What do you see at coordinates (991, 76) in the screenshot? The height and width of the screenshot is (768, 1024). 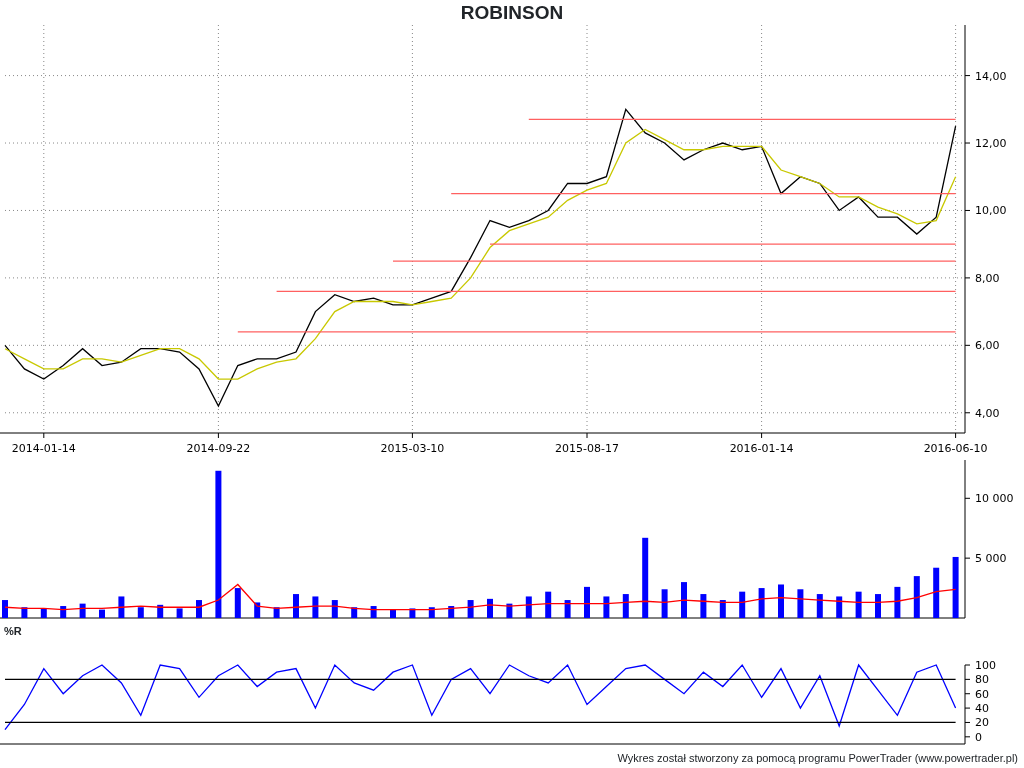 I see `axis-label: 14,00` at bounding box center [991, 76].